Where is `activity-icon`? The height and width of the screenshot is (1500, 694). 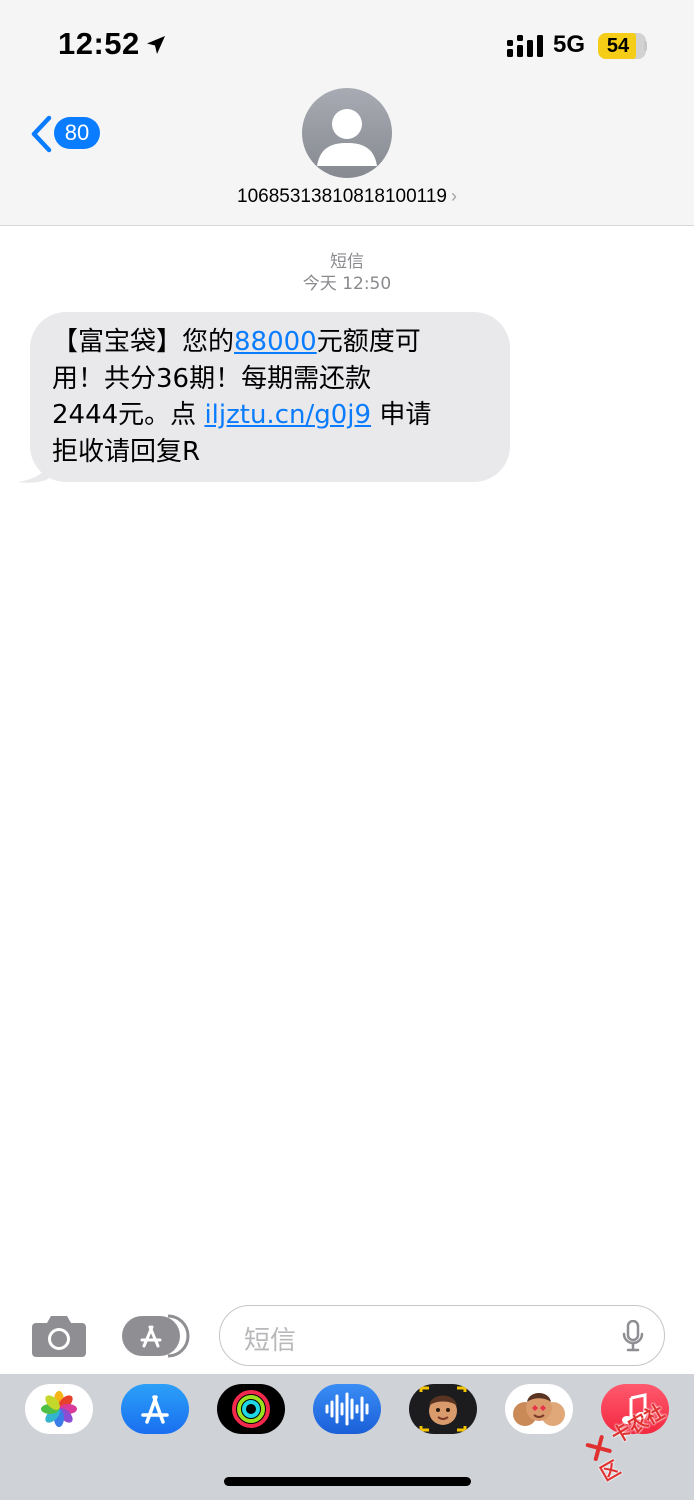
activity-icon is located at coordinates (251, 1409).